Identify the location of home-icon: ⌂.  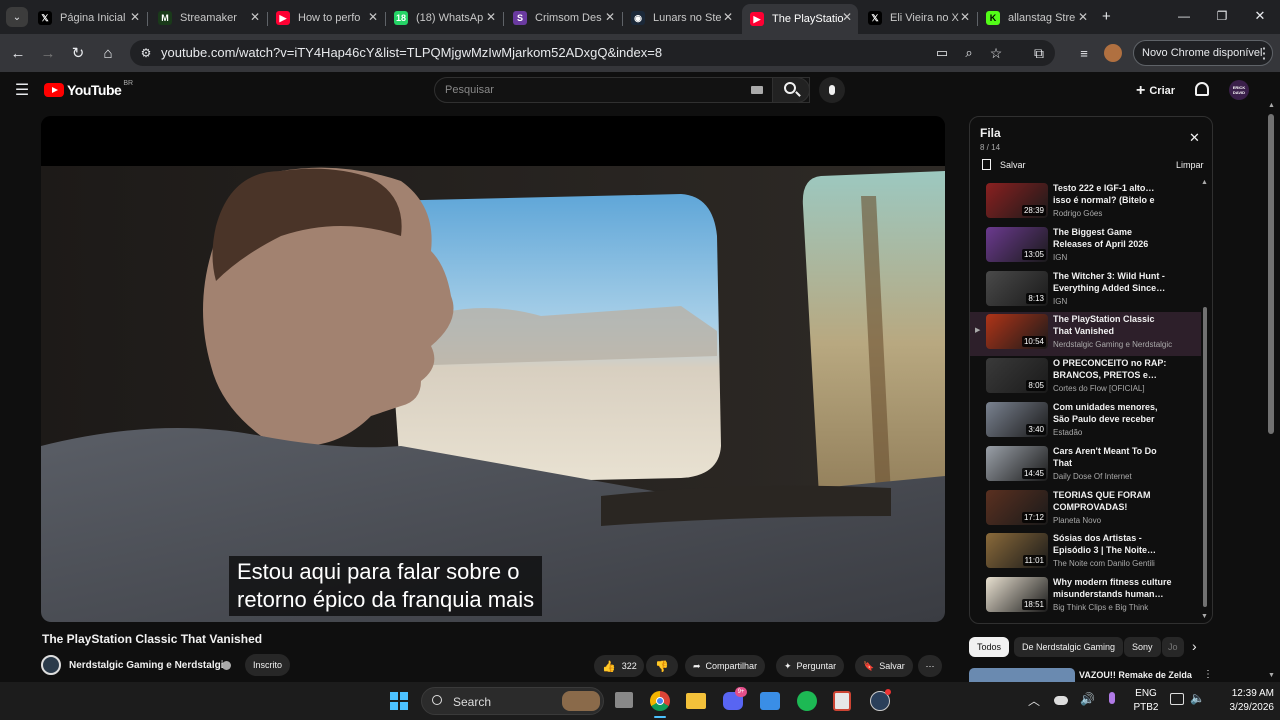
(108, 53).